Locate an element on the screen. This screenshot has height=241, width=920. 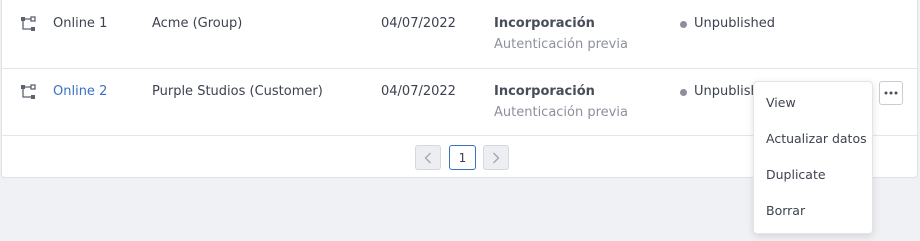
next-page-button is located at coordinates (496, 157).